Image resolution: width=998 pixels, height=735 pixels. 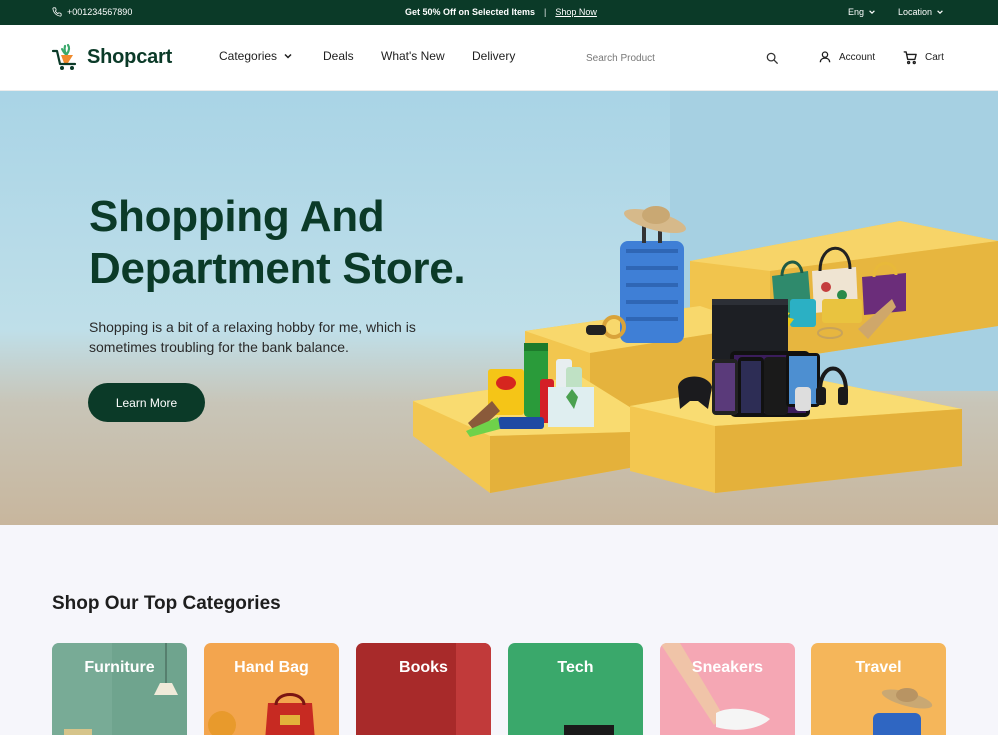 What do you see at coordinates (856, 12) in the screenshot?
I see `language-label: Eng` at bounding box center [856, 12].